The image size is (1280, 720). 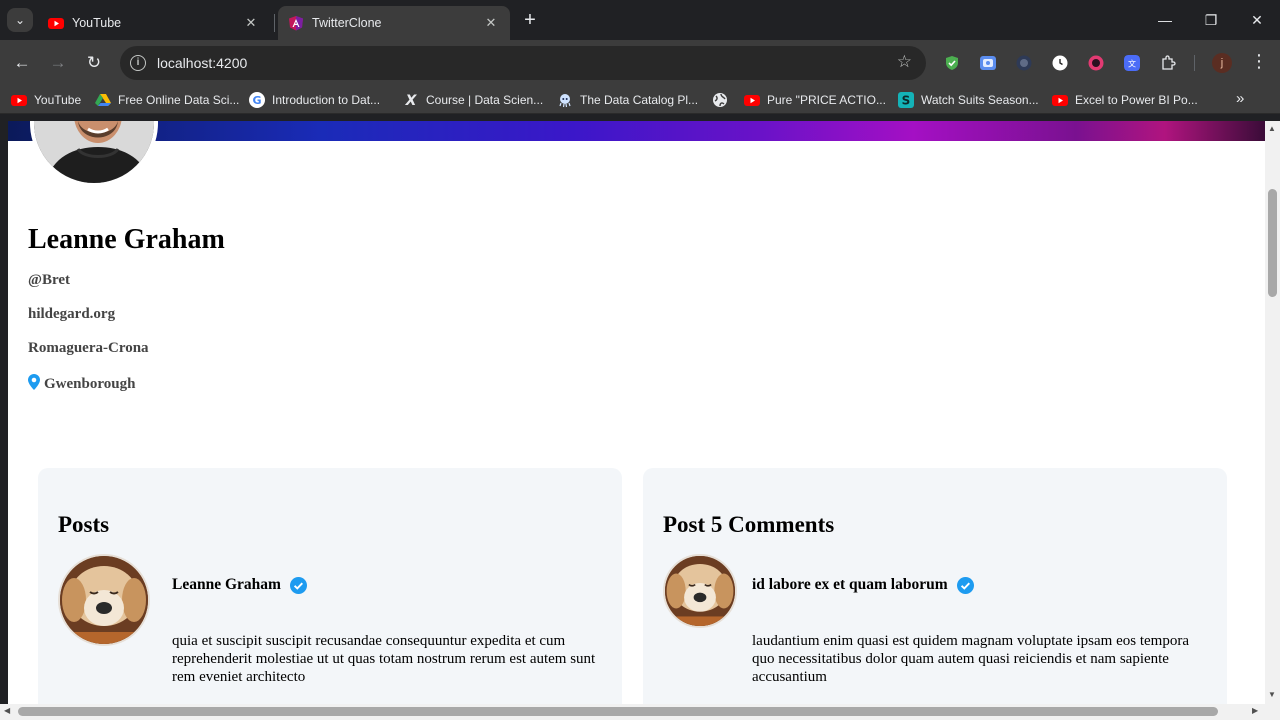 What do you see at coordinates (20, 20) in the screenshot?
I see `tab-search-chevron-icon: ⌄` at bounding box center [20, 20].